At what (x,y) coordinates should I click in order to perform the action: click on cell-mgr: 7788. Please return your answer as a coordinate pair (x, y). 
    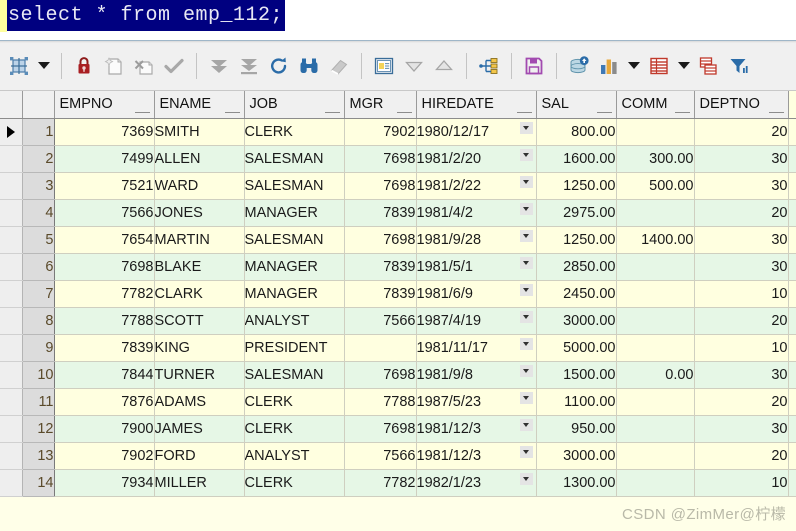
    Looking at the image, I should click on (380, 402).